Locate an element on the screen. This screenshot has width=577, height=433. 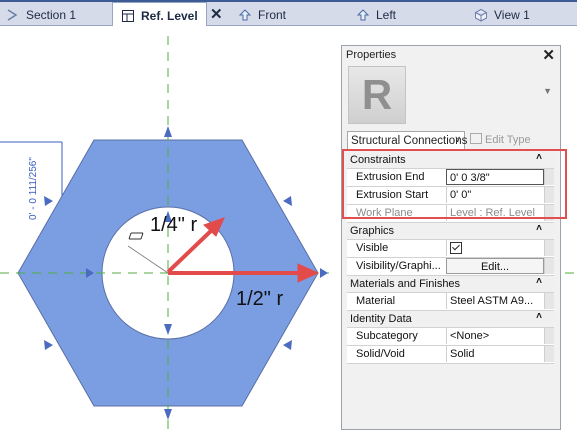
property-row: Visible is located at coordinates (450, 249).